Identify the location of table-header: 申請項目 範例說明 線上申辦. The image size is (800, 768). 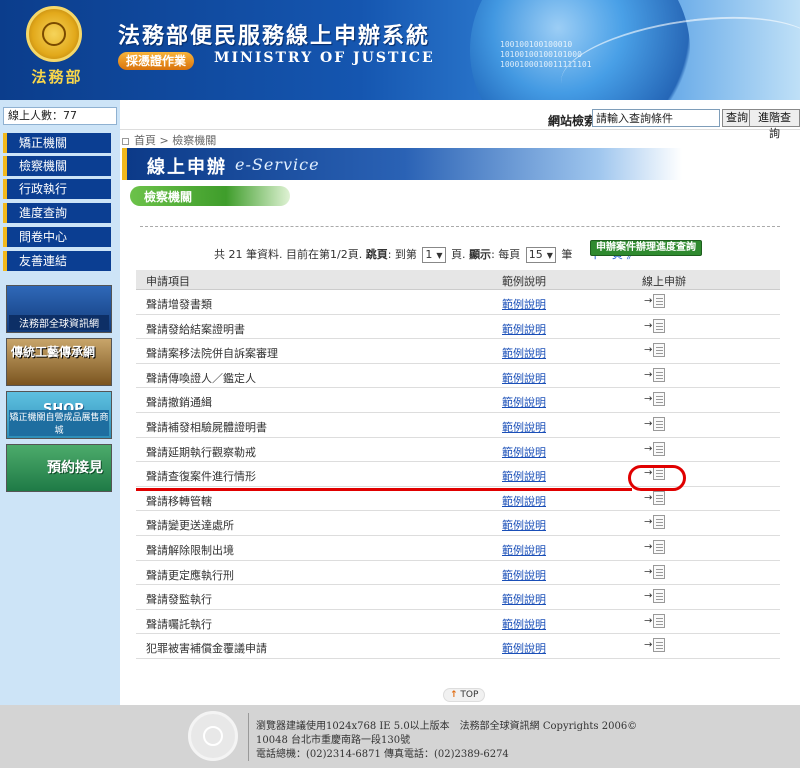
(458, 280).